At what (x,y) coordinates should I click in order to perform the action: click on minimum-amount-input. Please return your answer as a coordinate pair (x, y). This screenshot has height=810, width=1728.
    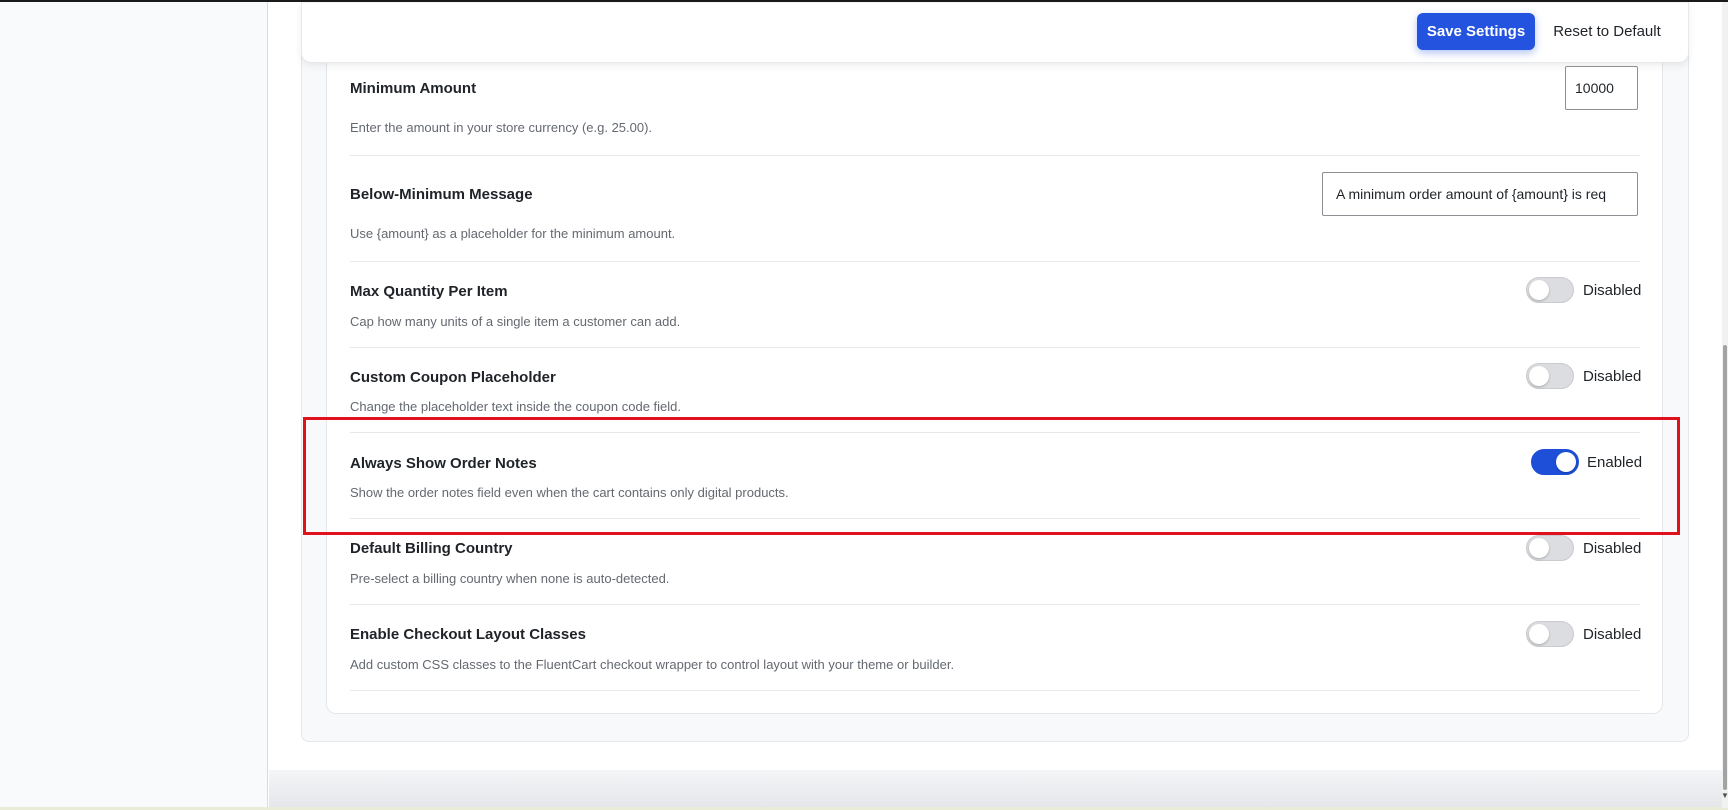
    Looking at the image, I should click on (1601, 88).